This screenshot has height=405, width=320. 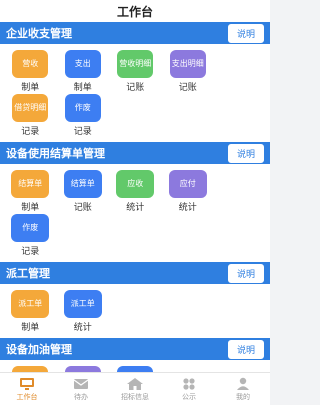 What do you see at coordinates (243, 383) in the screenshot?
I see `user-icon` at bounding box center [243, 383].